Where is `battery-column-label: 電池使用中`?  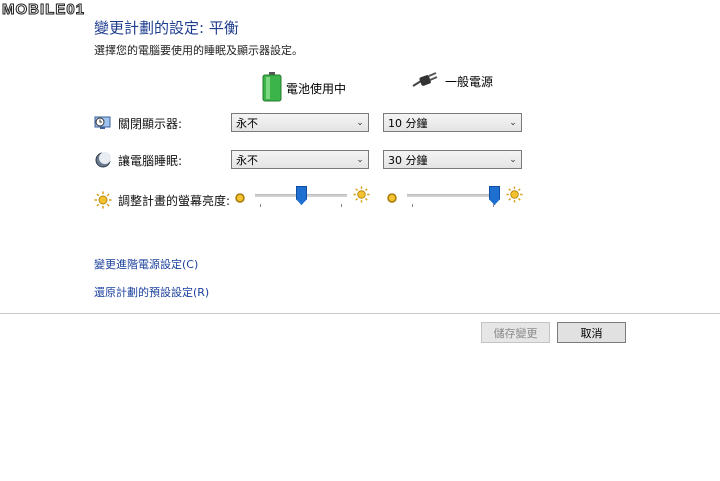 battery-column-label: 電池使用中 is located at coordinates (316, 89).